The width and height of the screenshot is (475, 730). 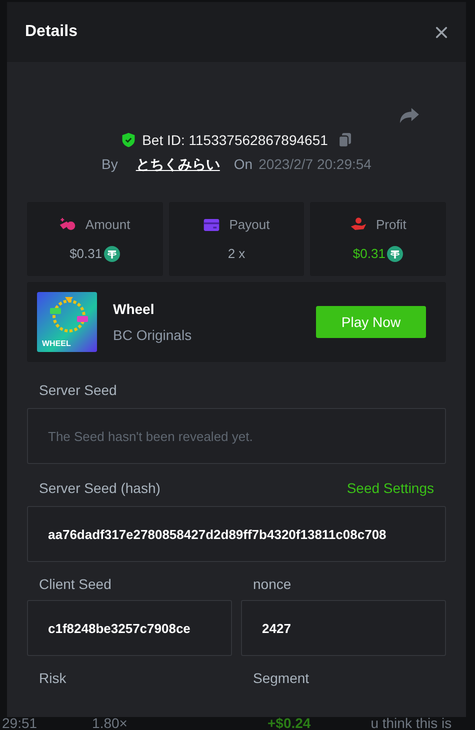 What do you see at coordinates (236, 436) in the screenshot?
I see `server-seed-field: The Seed hasn't been revealed yet.` at bounding box center [236, 436].